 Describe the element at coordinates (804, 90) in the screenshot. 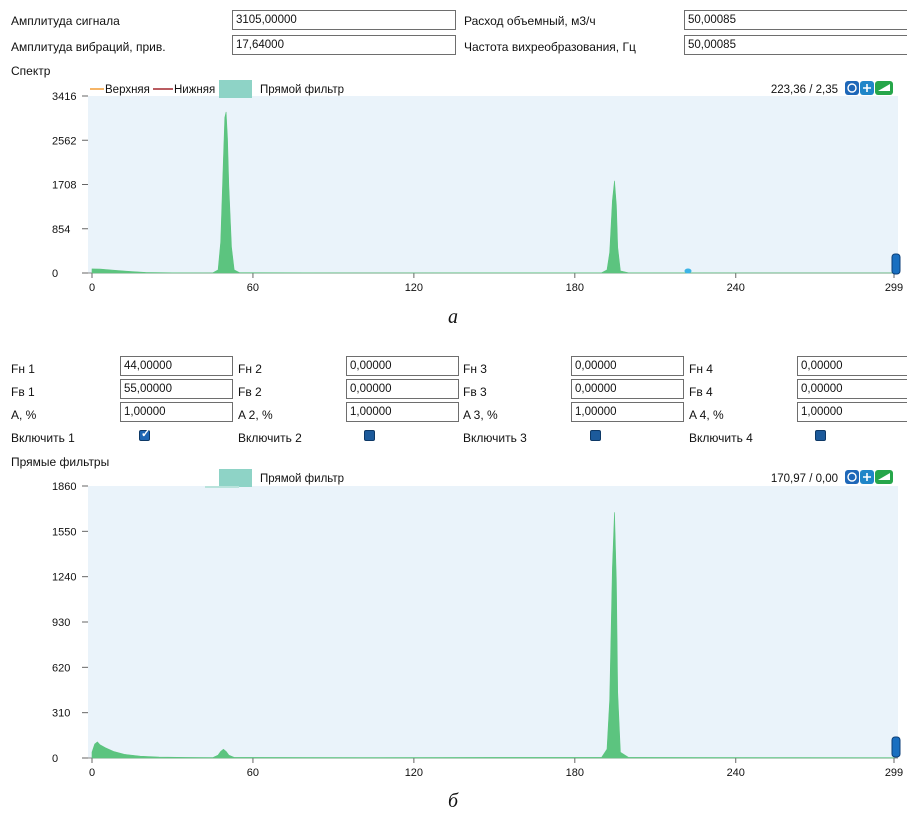

I see `spectrum-cursor-readout: 223,36 / 2,35` at that location.